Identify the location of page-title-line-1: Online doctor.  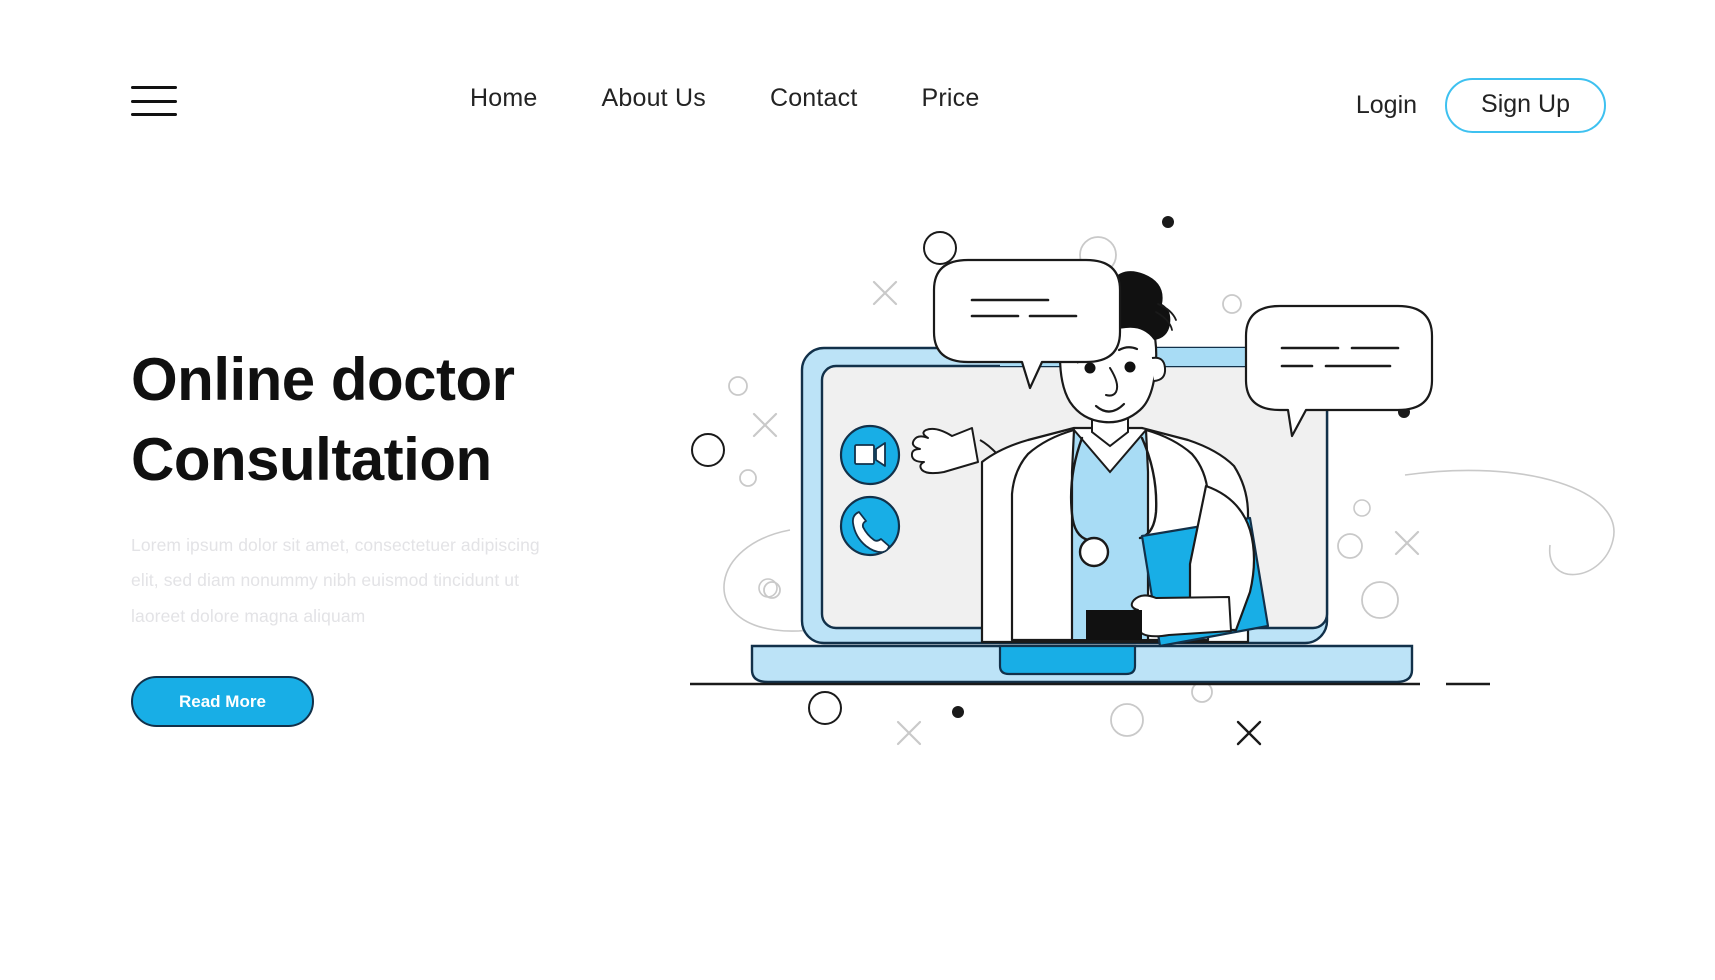
(323, 379).